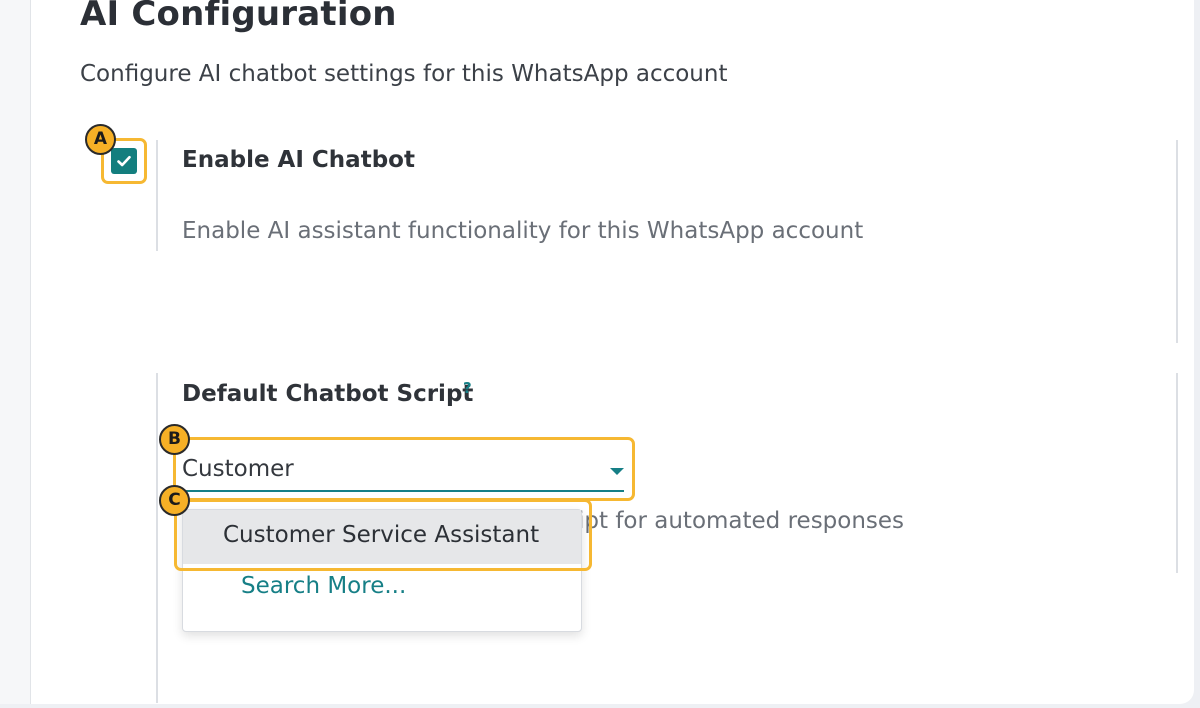 This screenshot has width=1200, height=708. Describe the element at coordinates (404, 469) in the screenshot. I see `highlight-box-b` at that location.